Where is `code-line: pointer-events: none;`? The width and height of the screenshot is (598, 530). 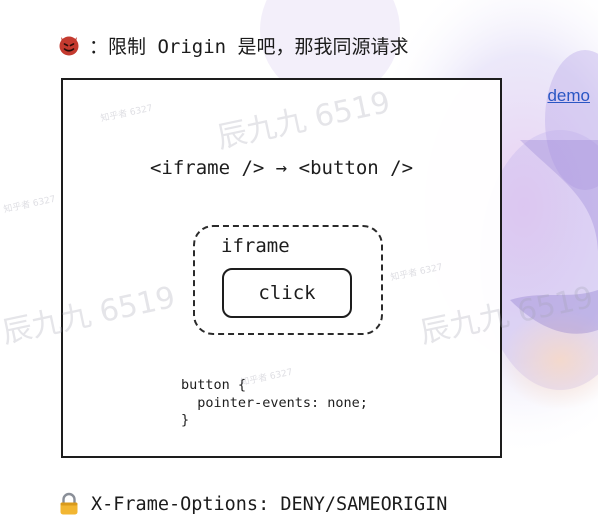 code-line: pointer-events: none; is located at coordinates (274, 402).